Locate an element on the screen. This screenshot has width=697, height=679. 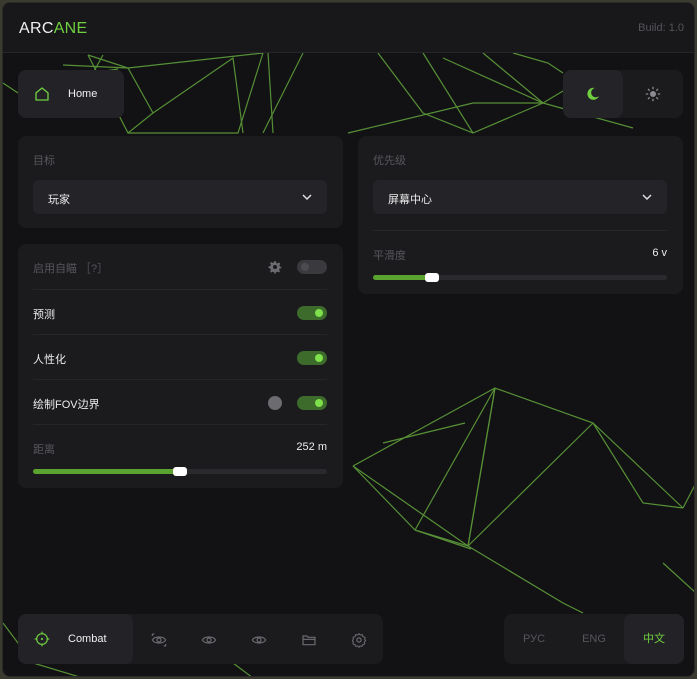
draw-fov-row: 绘制FOV边界 is located at coordinates (180, 401).